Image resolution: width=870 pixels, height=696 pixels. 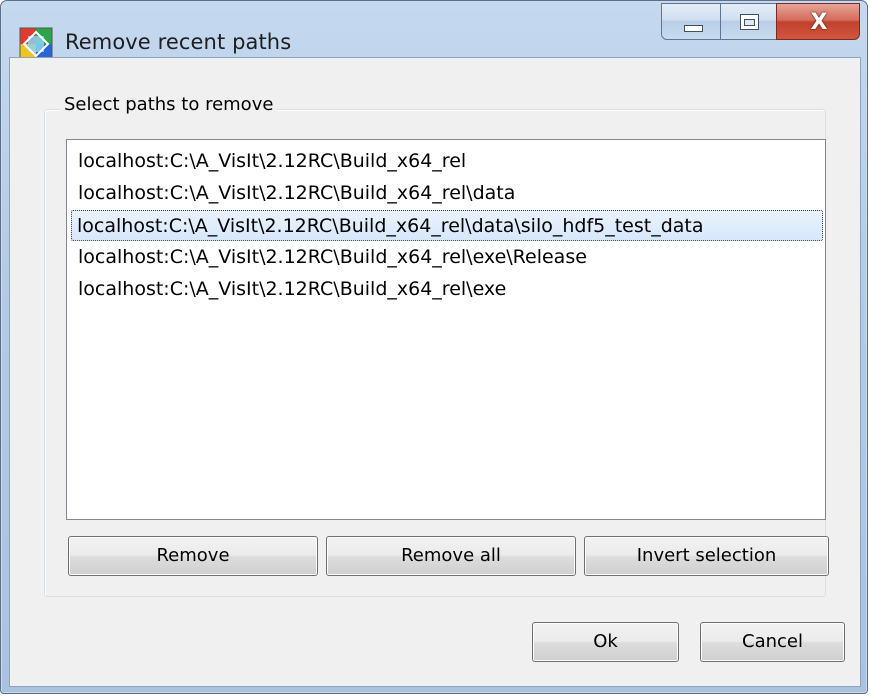 I want to click on close-button: X, so click(x=818, y=21).